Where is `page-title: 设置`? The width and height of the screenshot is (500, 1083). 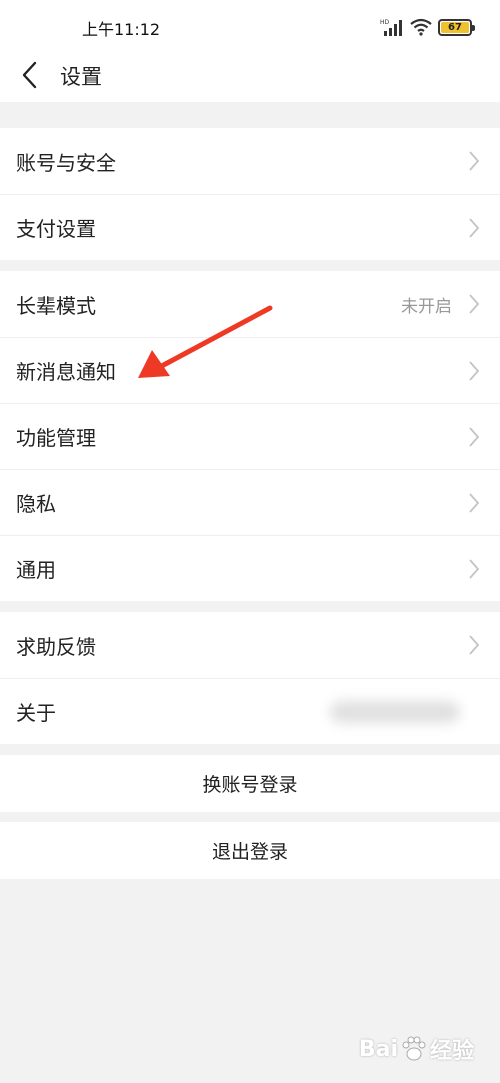
page-title: 设置 is located at coordinates (81, 77).